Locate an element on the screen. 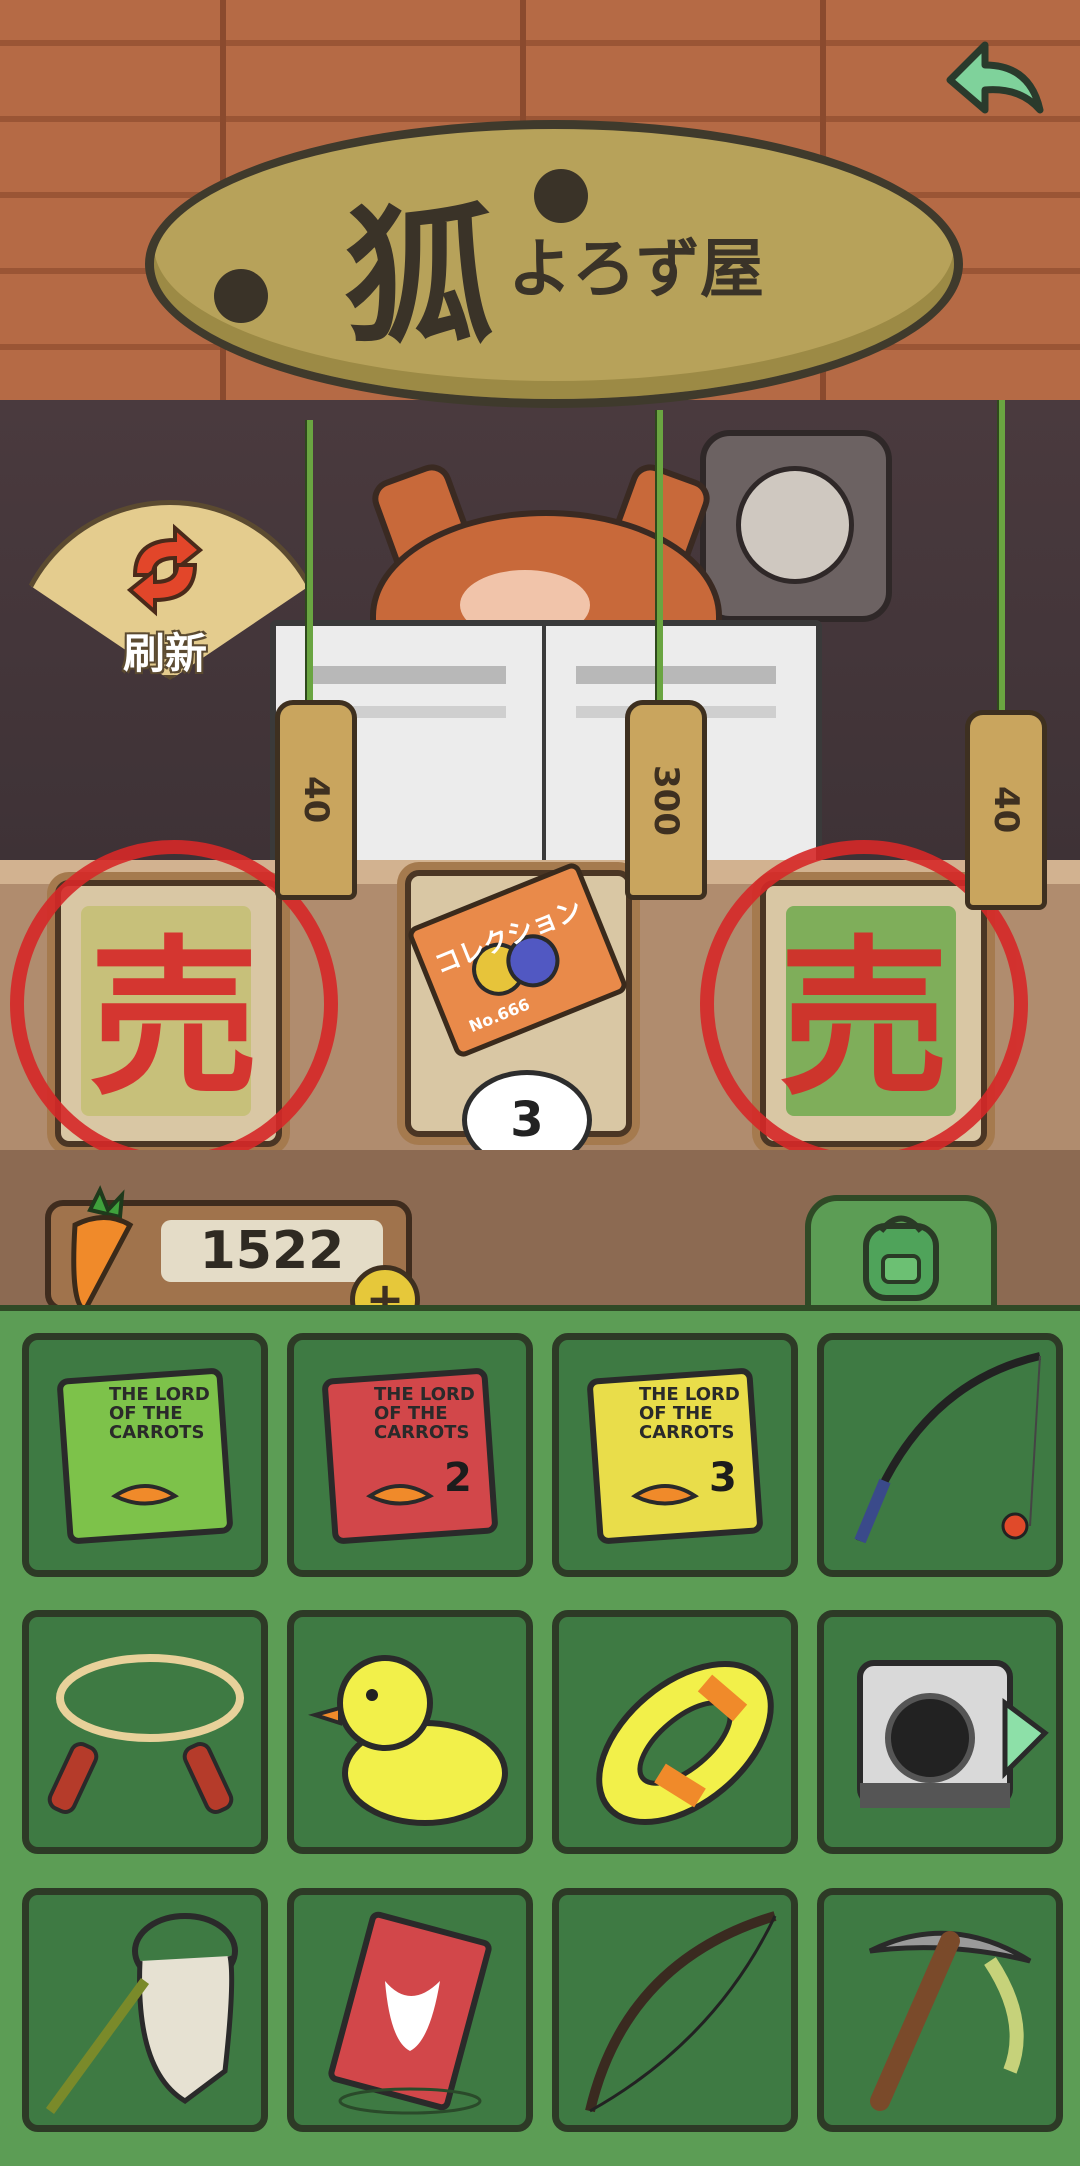 The width and height of the screenshot is (1080, 2166). coupon-number: No.666 is located at coordinates (499, 1015).